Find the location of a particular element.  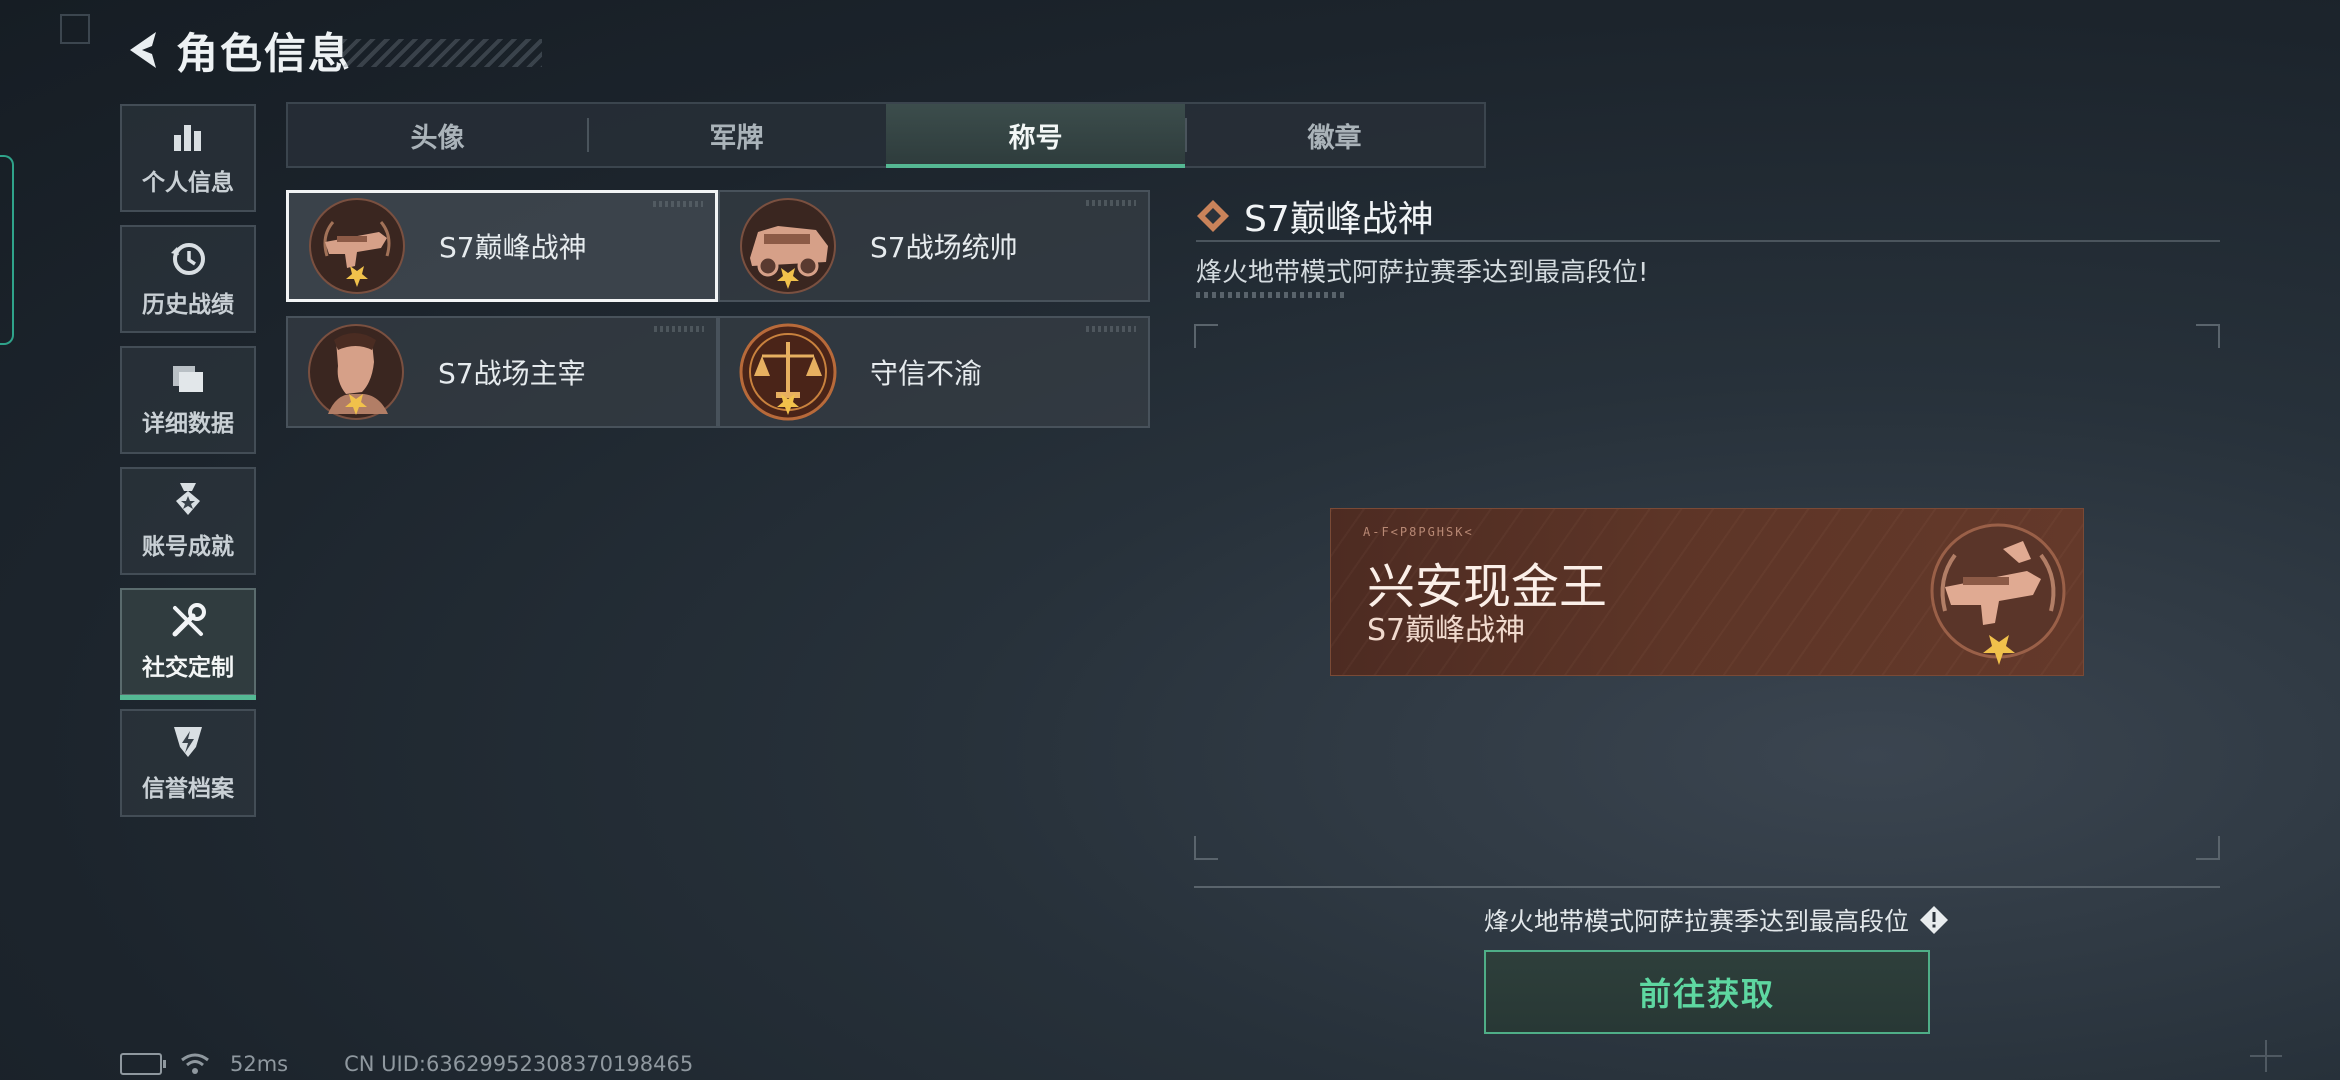

tab-title: 称号 is located at coordinates (1035, 136).